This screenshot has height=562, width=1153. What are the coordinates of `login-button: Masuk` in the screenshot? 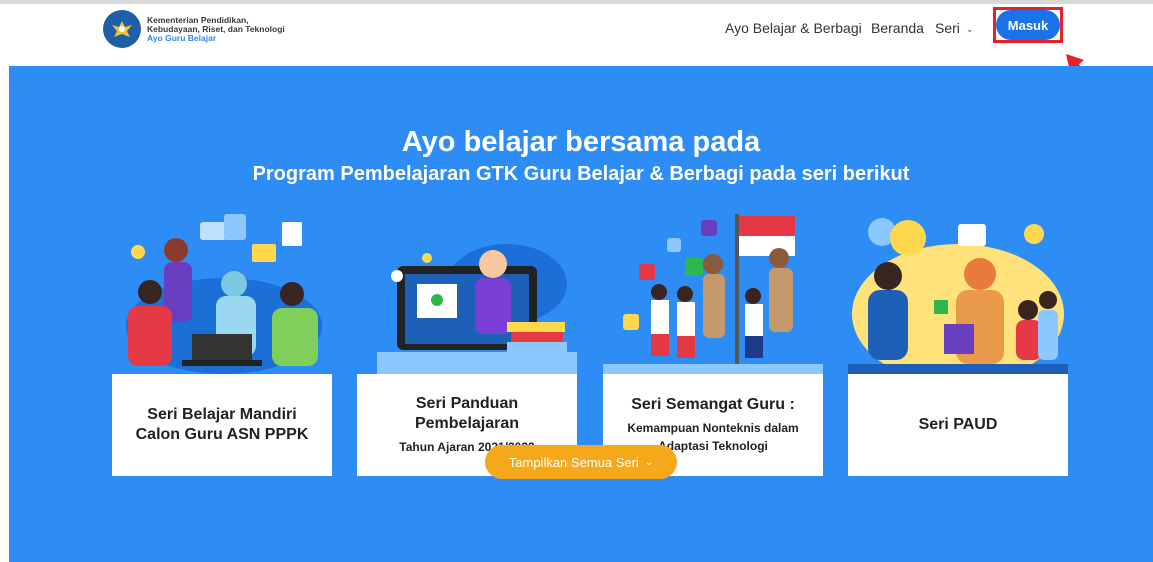 It's located at (1028, 25).